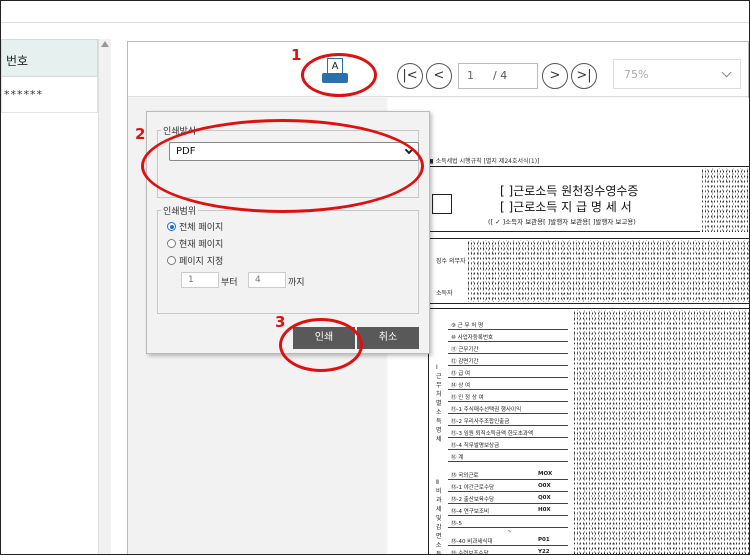  I want to click on radio-current-page: 현재 페이지, so click(195, 243).